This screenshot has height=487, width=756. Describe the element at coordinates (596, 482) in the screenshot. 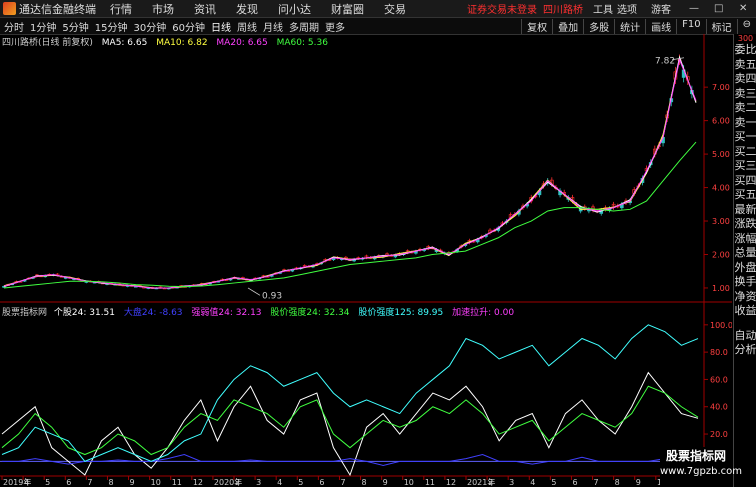

I see `x-tick-label: 7` at that location.